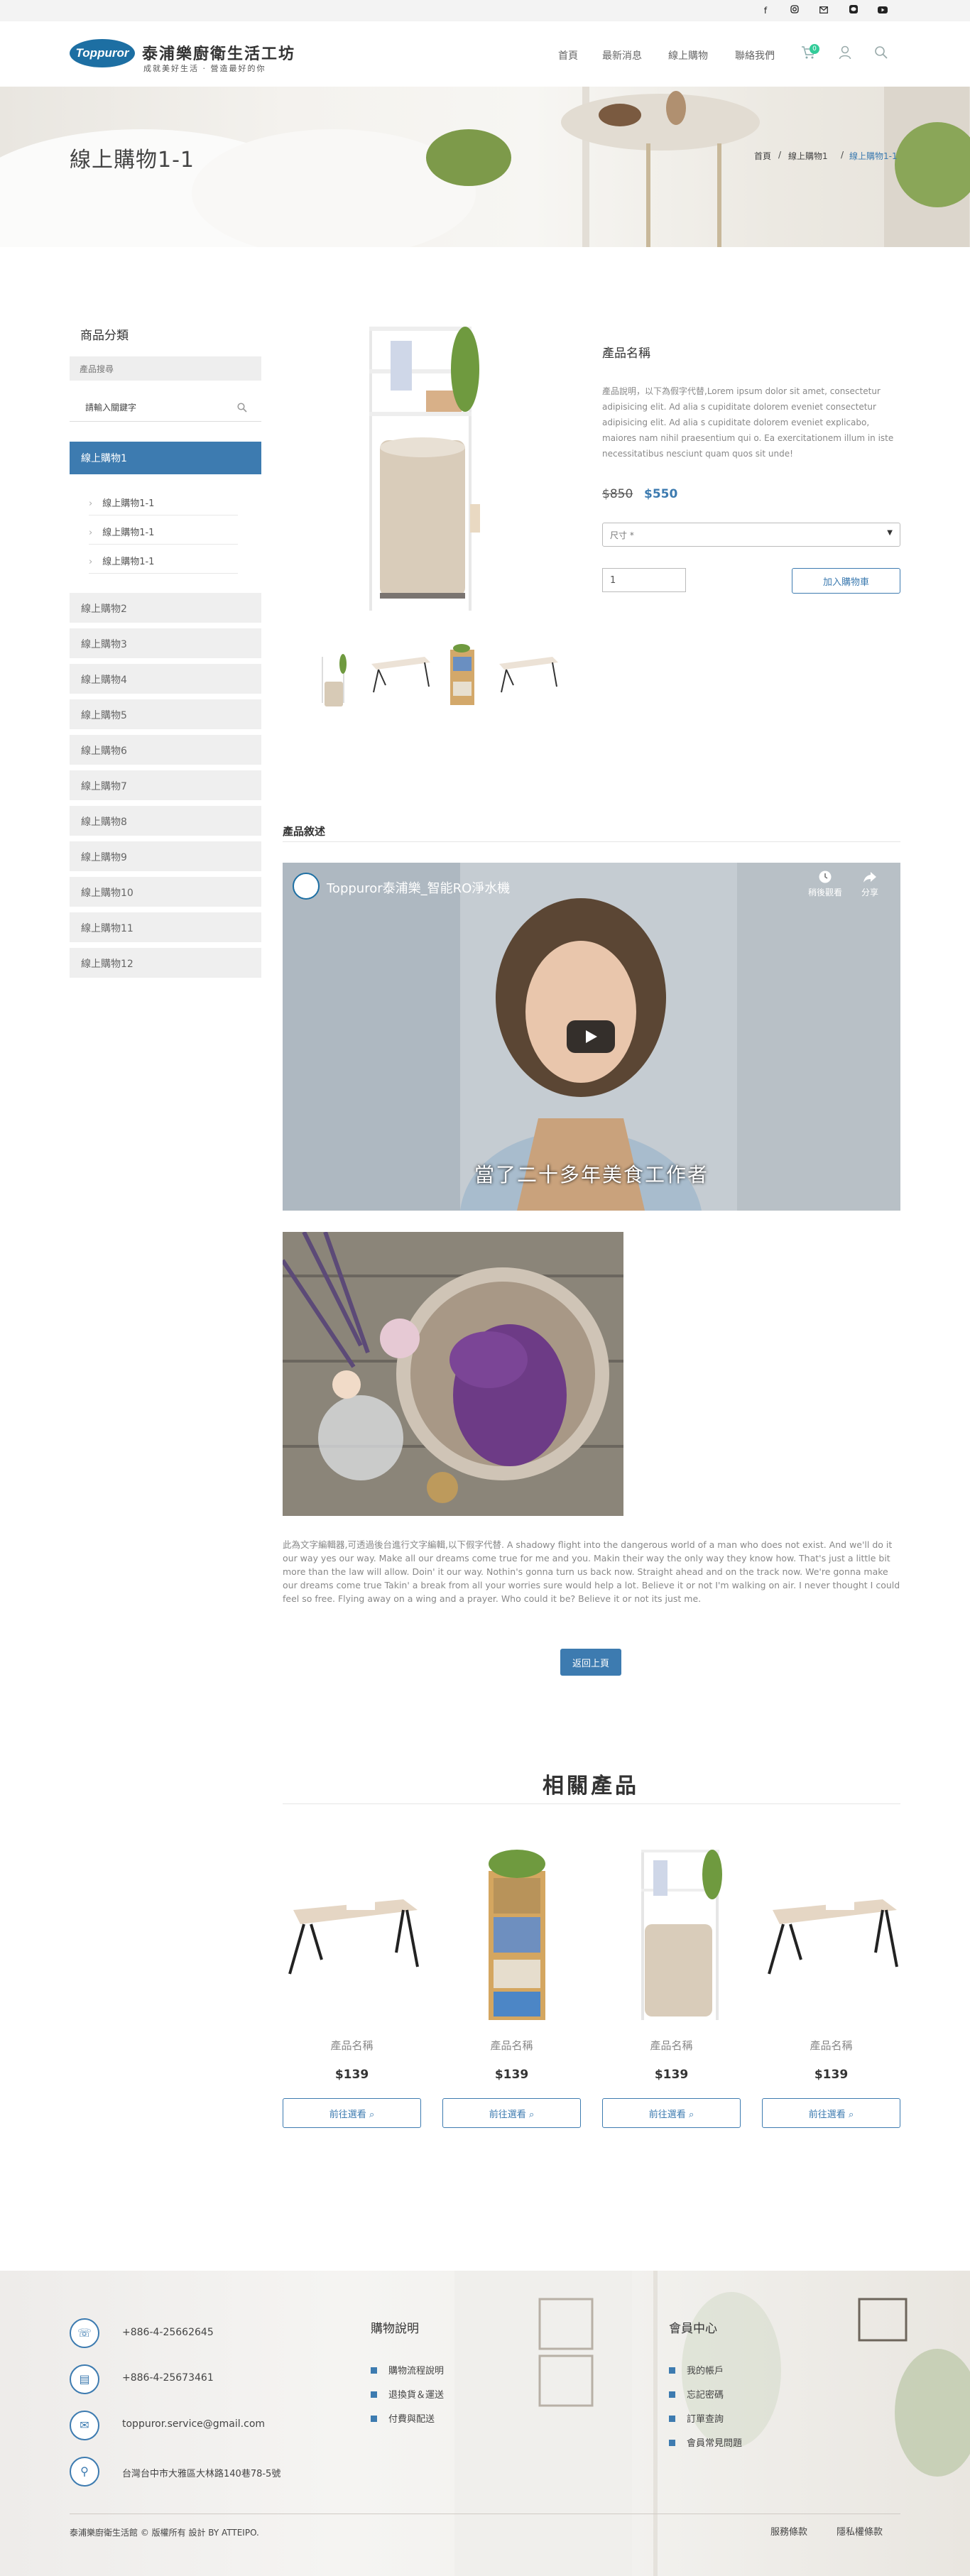  What do you see at coordinates (166, 750) in the screenshot?
I see `sidebar-item: 線上購物6` at bounding box center [166, 750].